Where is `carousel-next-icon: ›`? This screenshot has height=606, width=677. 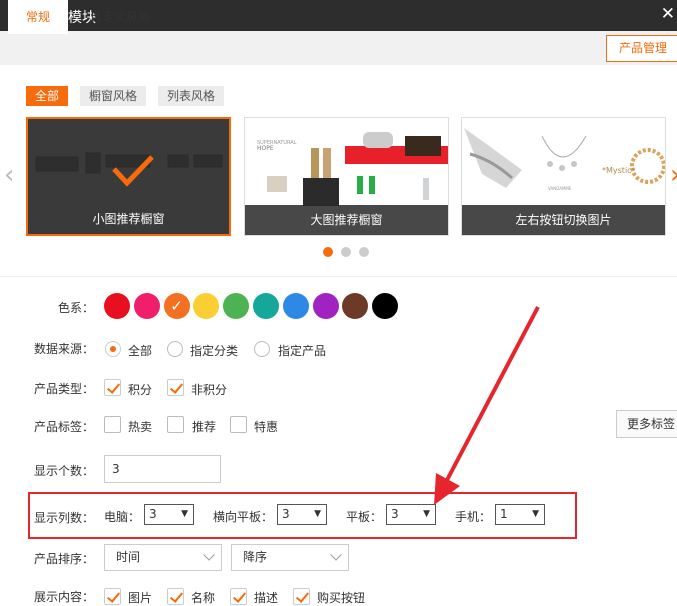
carousel-next-icon: › is located at coordinates (673, 175).